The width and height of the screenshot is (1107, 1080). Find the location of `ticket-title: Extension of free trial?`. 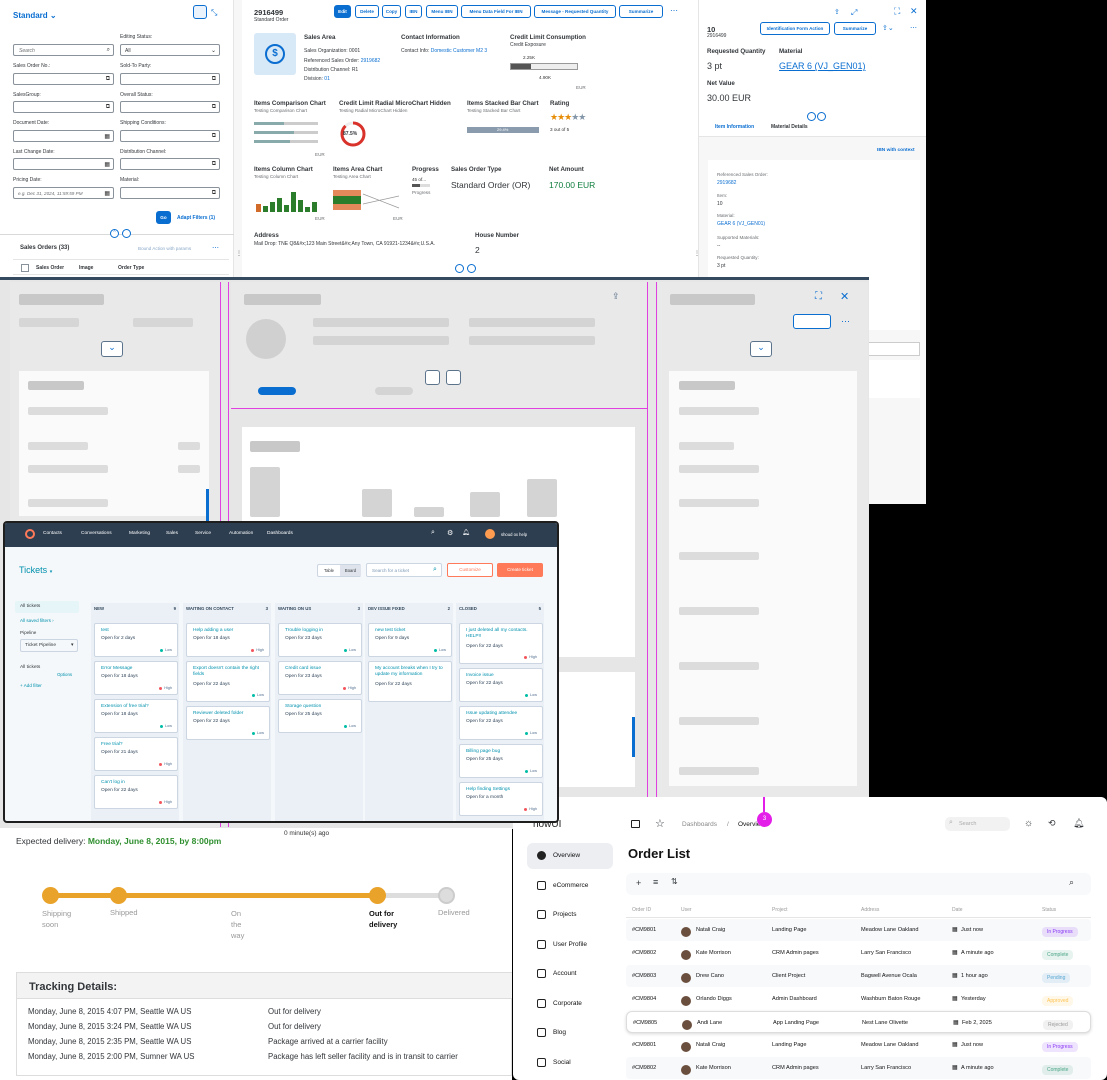

ticket-title: Extension of free trial? is located at coordinates (136, 707).